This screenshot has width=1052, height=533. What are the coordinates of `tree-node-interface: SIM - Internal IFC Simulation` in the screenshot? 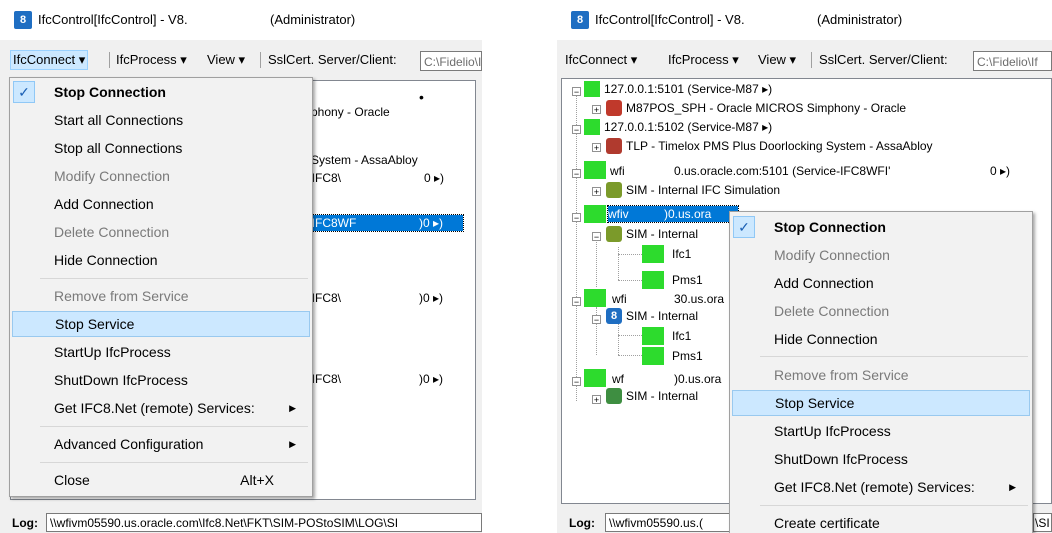 It's located at (703, 190).